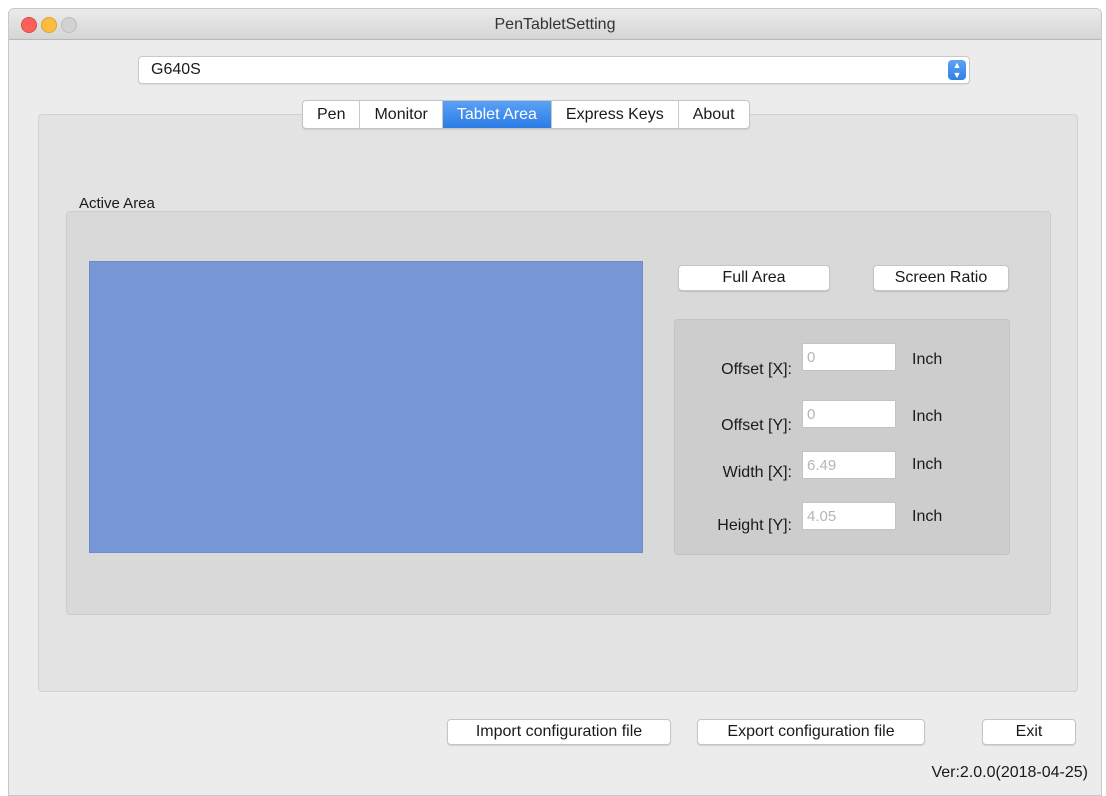  Describe the element at coordinates (756, 425) in the screenshot. I see `offset-y-label: Offset [Y]:` at that location.